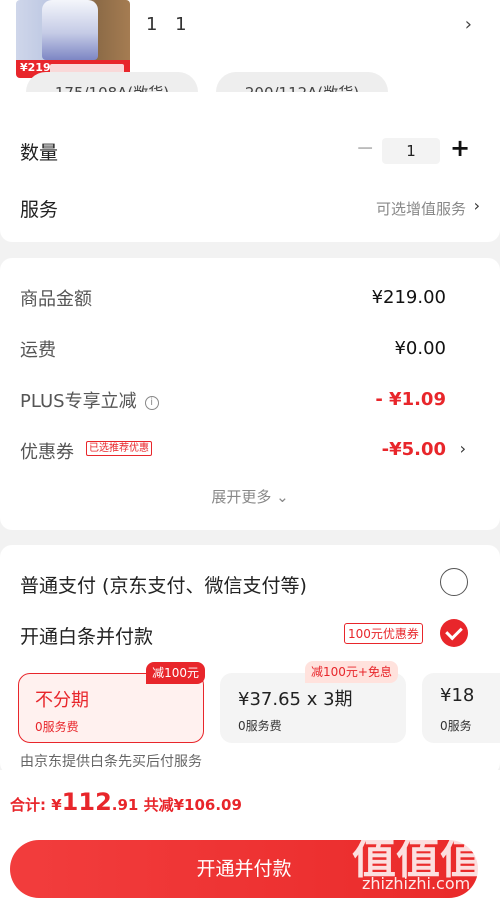 This screenshot has width=500, height=903. I want to click on jacket-image, so click(70, 30).